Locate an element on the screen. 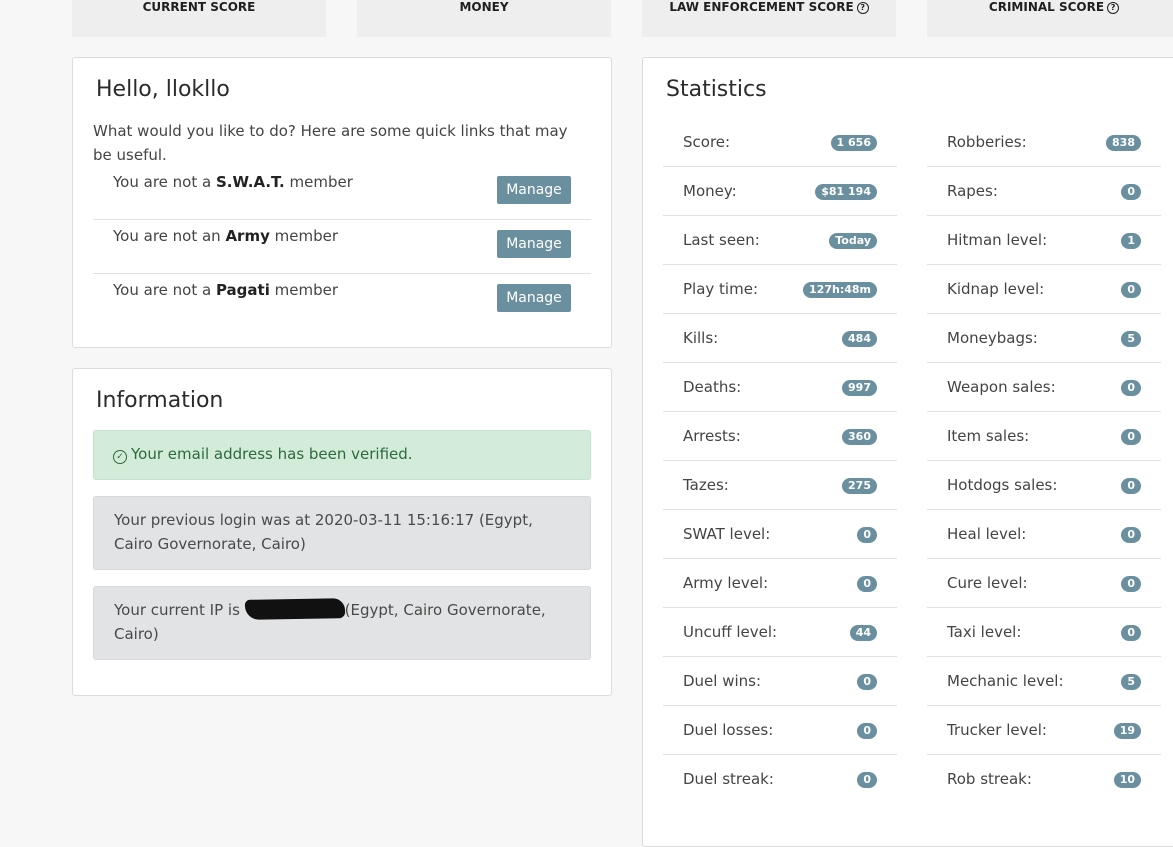 The height and width of the screenshot is (847, 1173). stat-label: Item sales: is located at coordinates (988, 436).